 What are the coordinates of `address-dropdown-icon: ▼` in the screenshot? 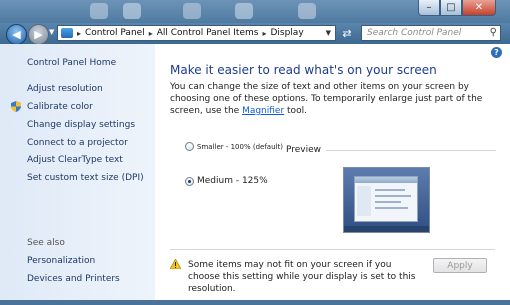 It's located at (328, 33).